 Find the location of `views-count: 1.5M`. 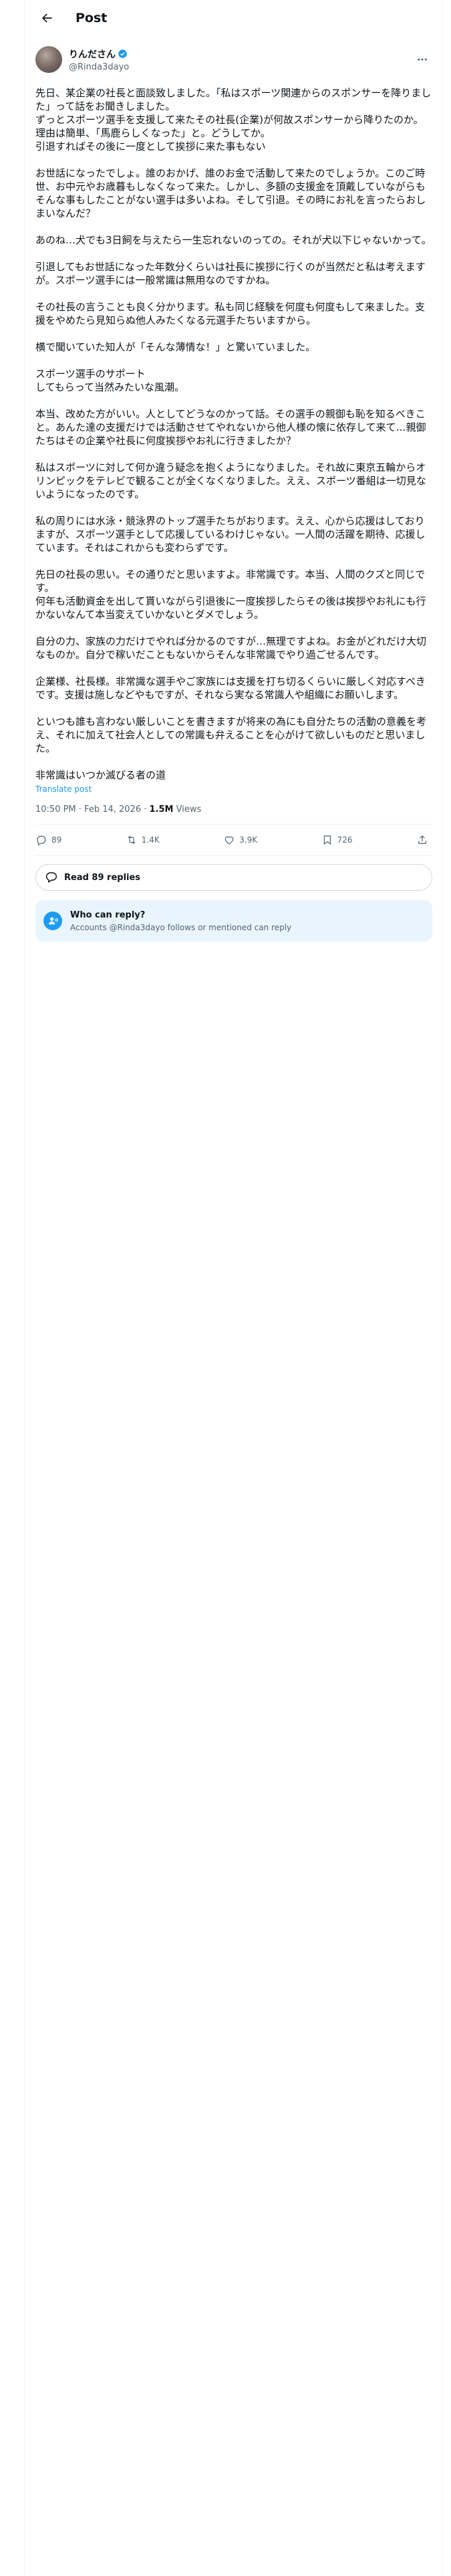

views-count: 1.5M is located at coordinates (161, 810).